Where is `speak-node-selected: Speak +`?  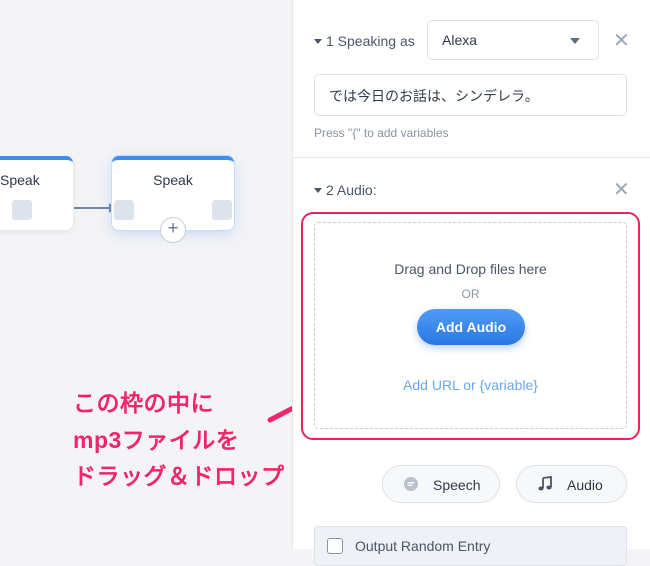
speak-node-selected: Speak + is located at coordinates (173, 199).